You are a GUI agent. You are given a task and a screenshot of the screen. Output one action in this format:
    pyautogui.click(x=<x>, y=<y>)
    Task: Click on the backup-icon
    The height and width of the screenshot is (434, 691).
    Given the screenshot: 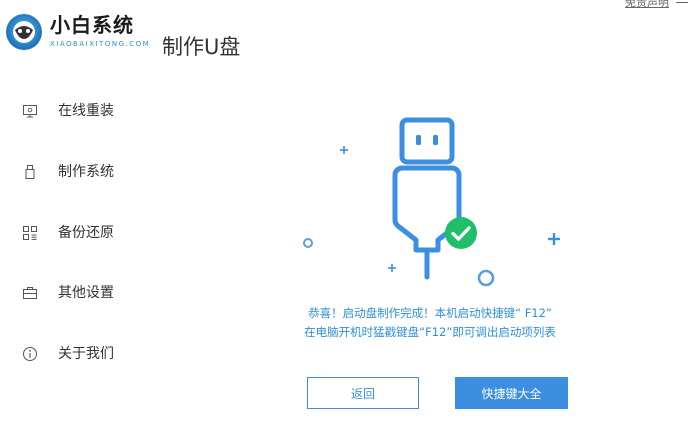 What is the action you would take?
    pyautogui.click(x=30, y=233)
    